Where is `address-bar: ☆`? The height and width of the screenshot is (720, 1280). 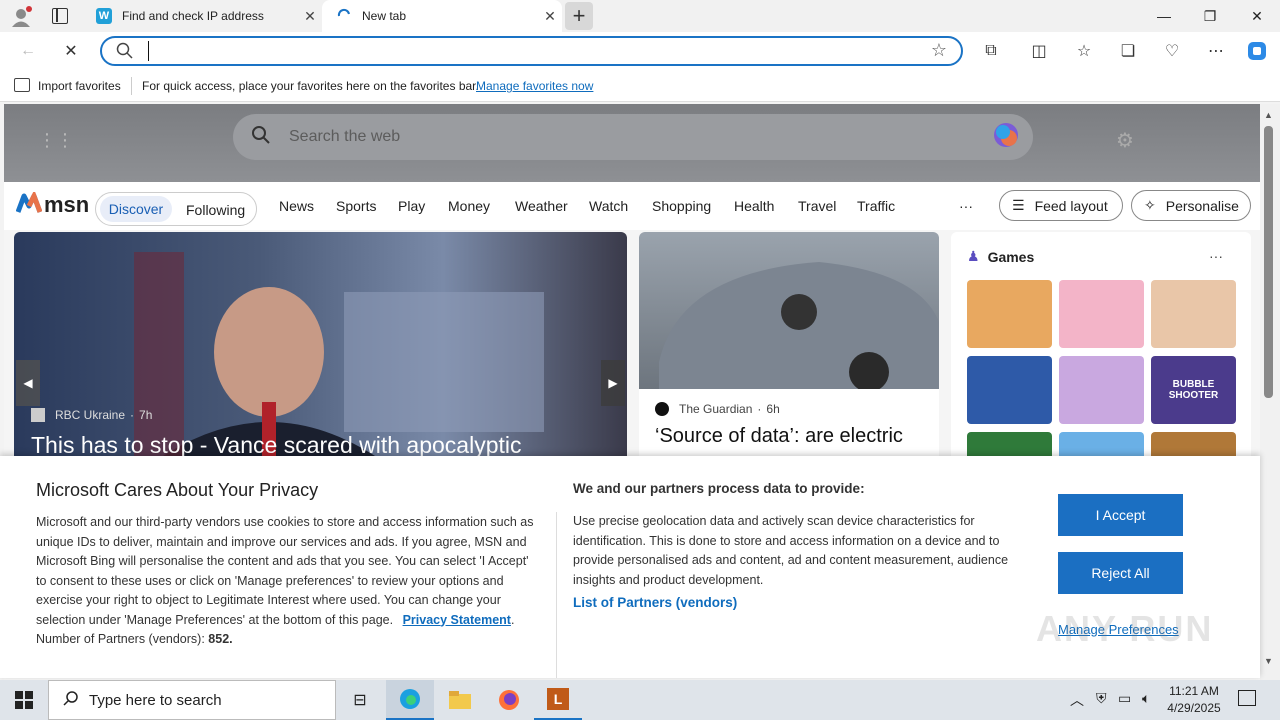
address-bar: ☆ is located at coordinates (531, 51).